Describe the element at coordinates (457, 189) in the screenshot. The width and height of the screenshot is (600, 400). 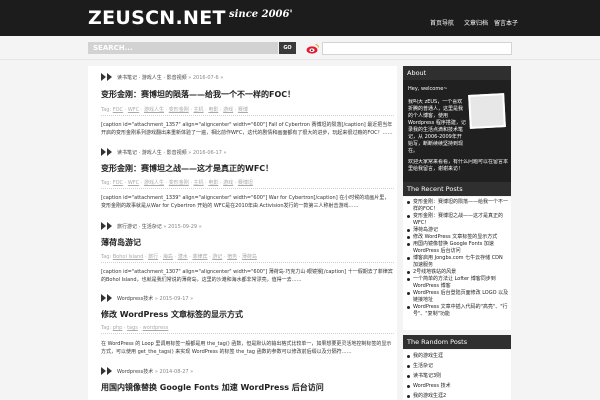
I see `recent-posts-heading: The Recent Posts` at that location.